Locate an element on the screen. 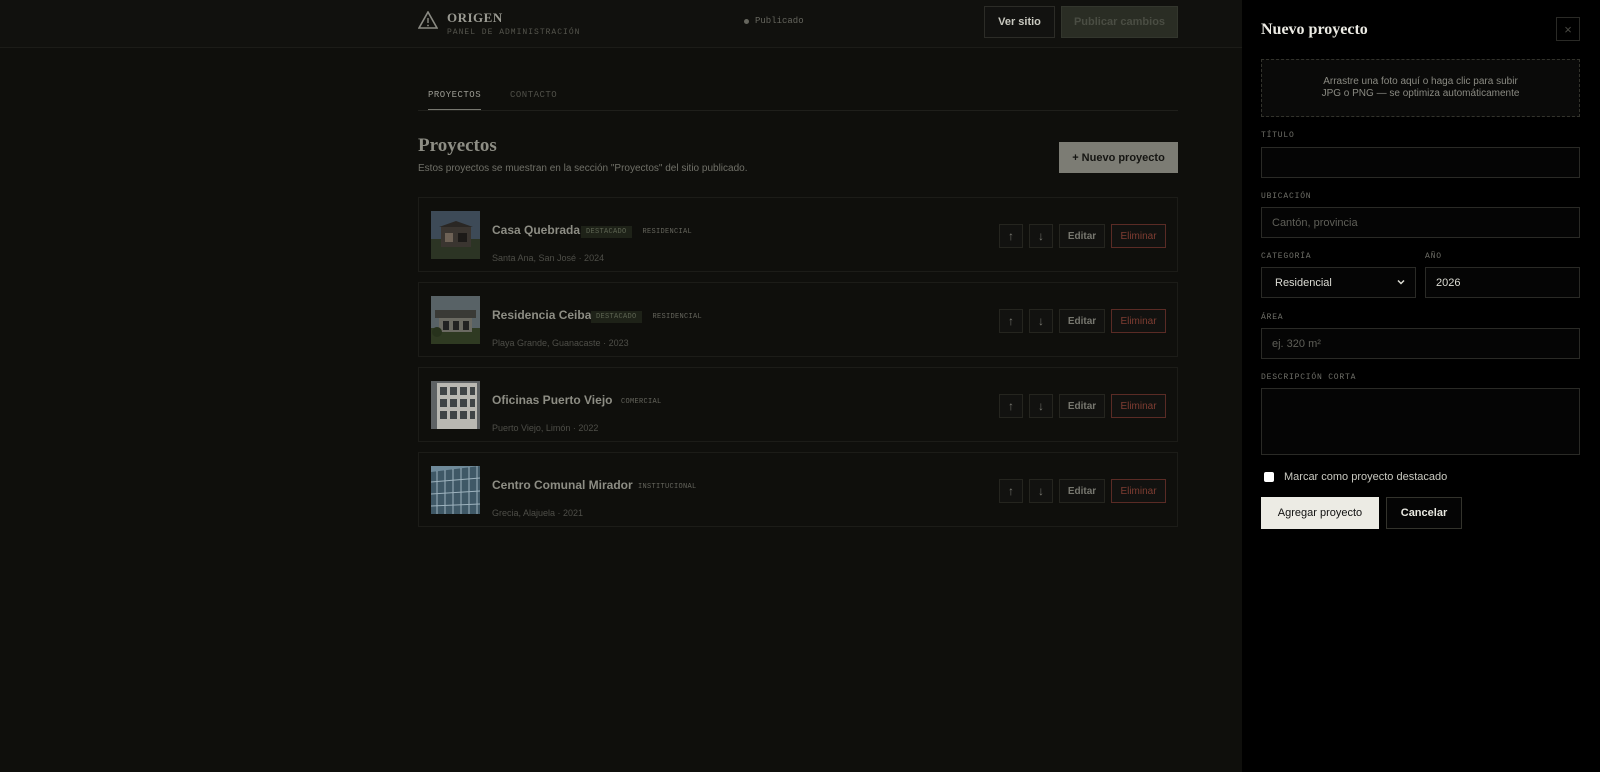 The height and width of the screenshot is (772, 1600). project-title: Residencia Ceiba is located at coordinates (542, 315).